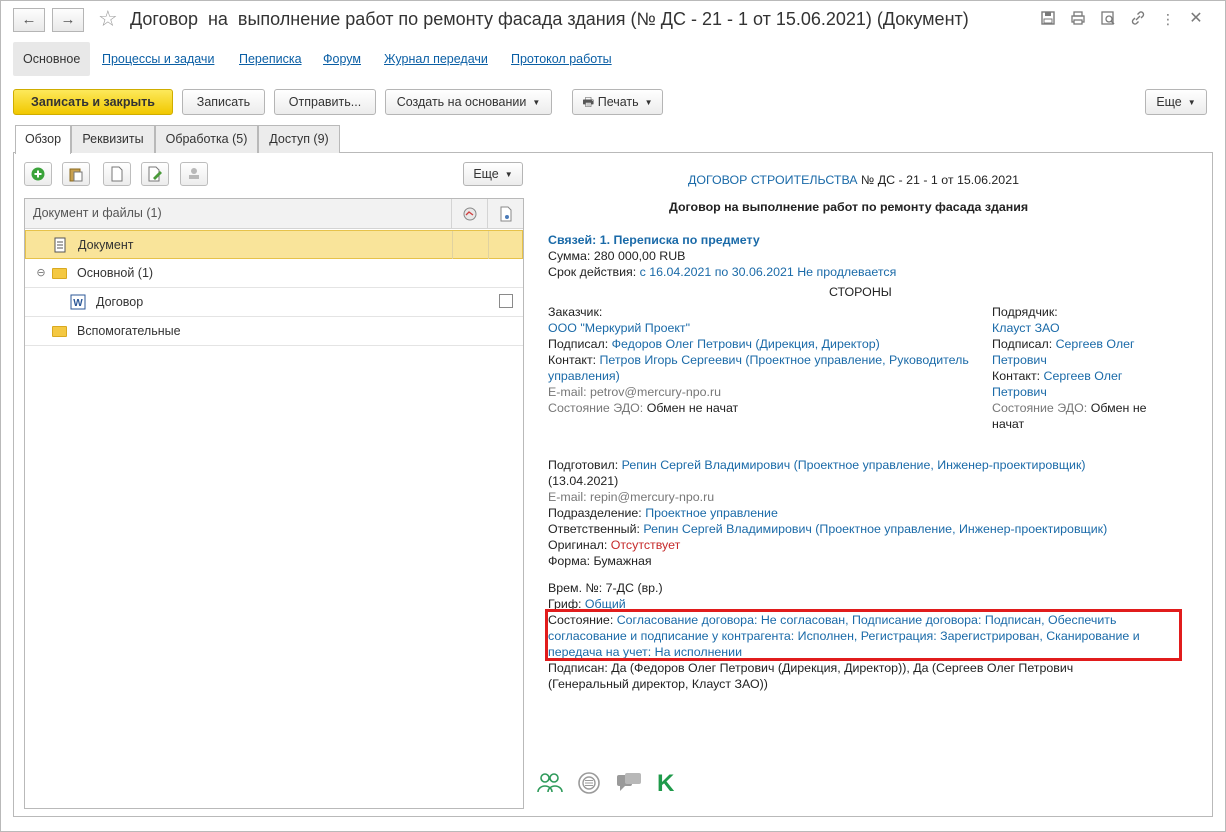 This screenshot has height=832, width=1226. I want to click on section-transfer-log: Журнал передачи, so click(436, 59).